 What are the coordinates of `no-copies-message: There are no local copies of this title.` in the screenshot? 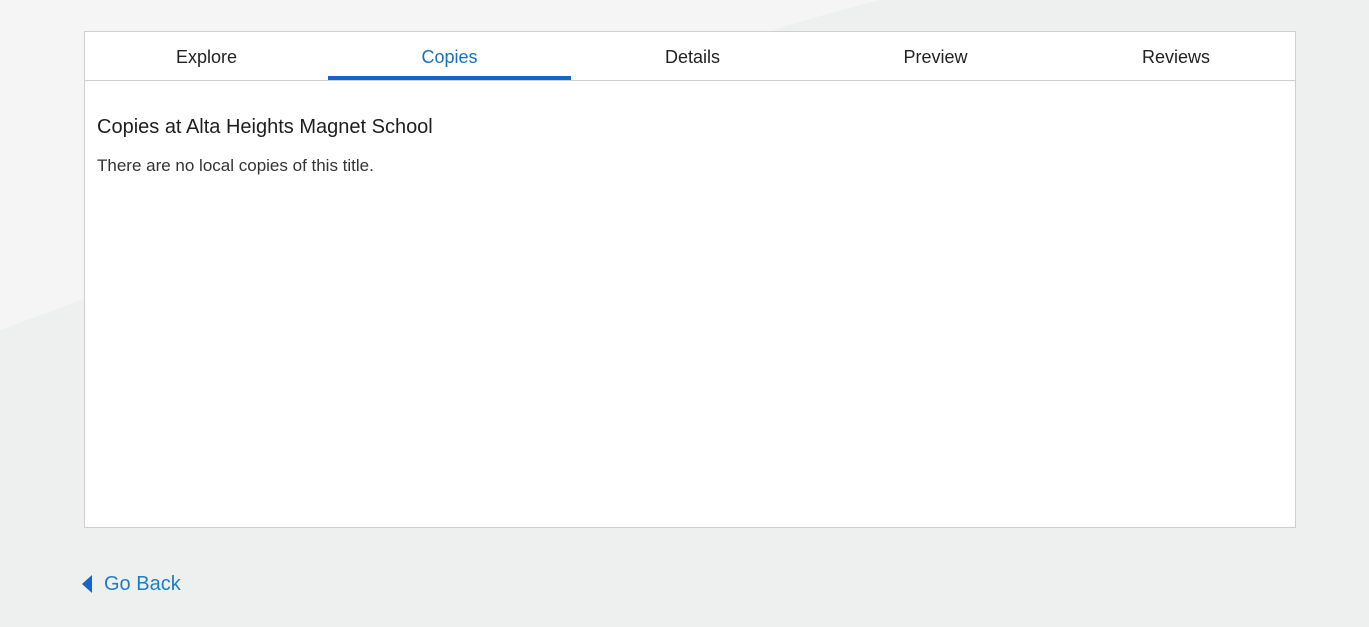 It's located at (235, 165).